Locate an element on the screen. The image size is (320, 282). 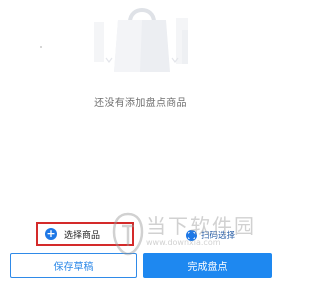
shopping-bag-icon is located at coordinates (141, 40).